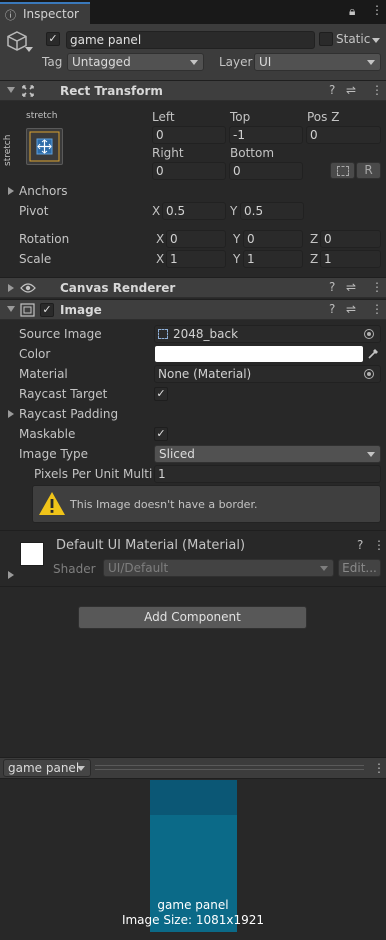 This screenshot has height=940, width=386. Describe the element at coordinates (267, 454) in the screenshot. I see `image-type-dropdown: Sliced` at that location.